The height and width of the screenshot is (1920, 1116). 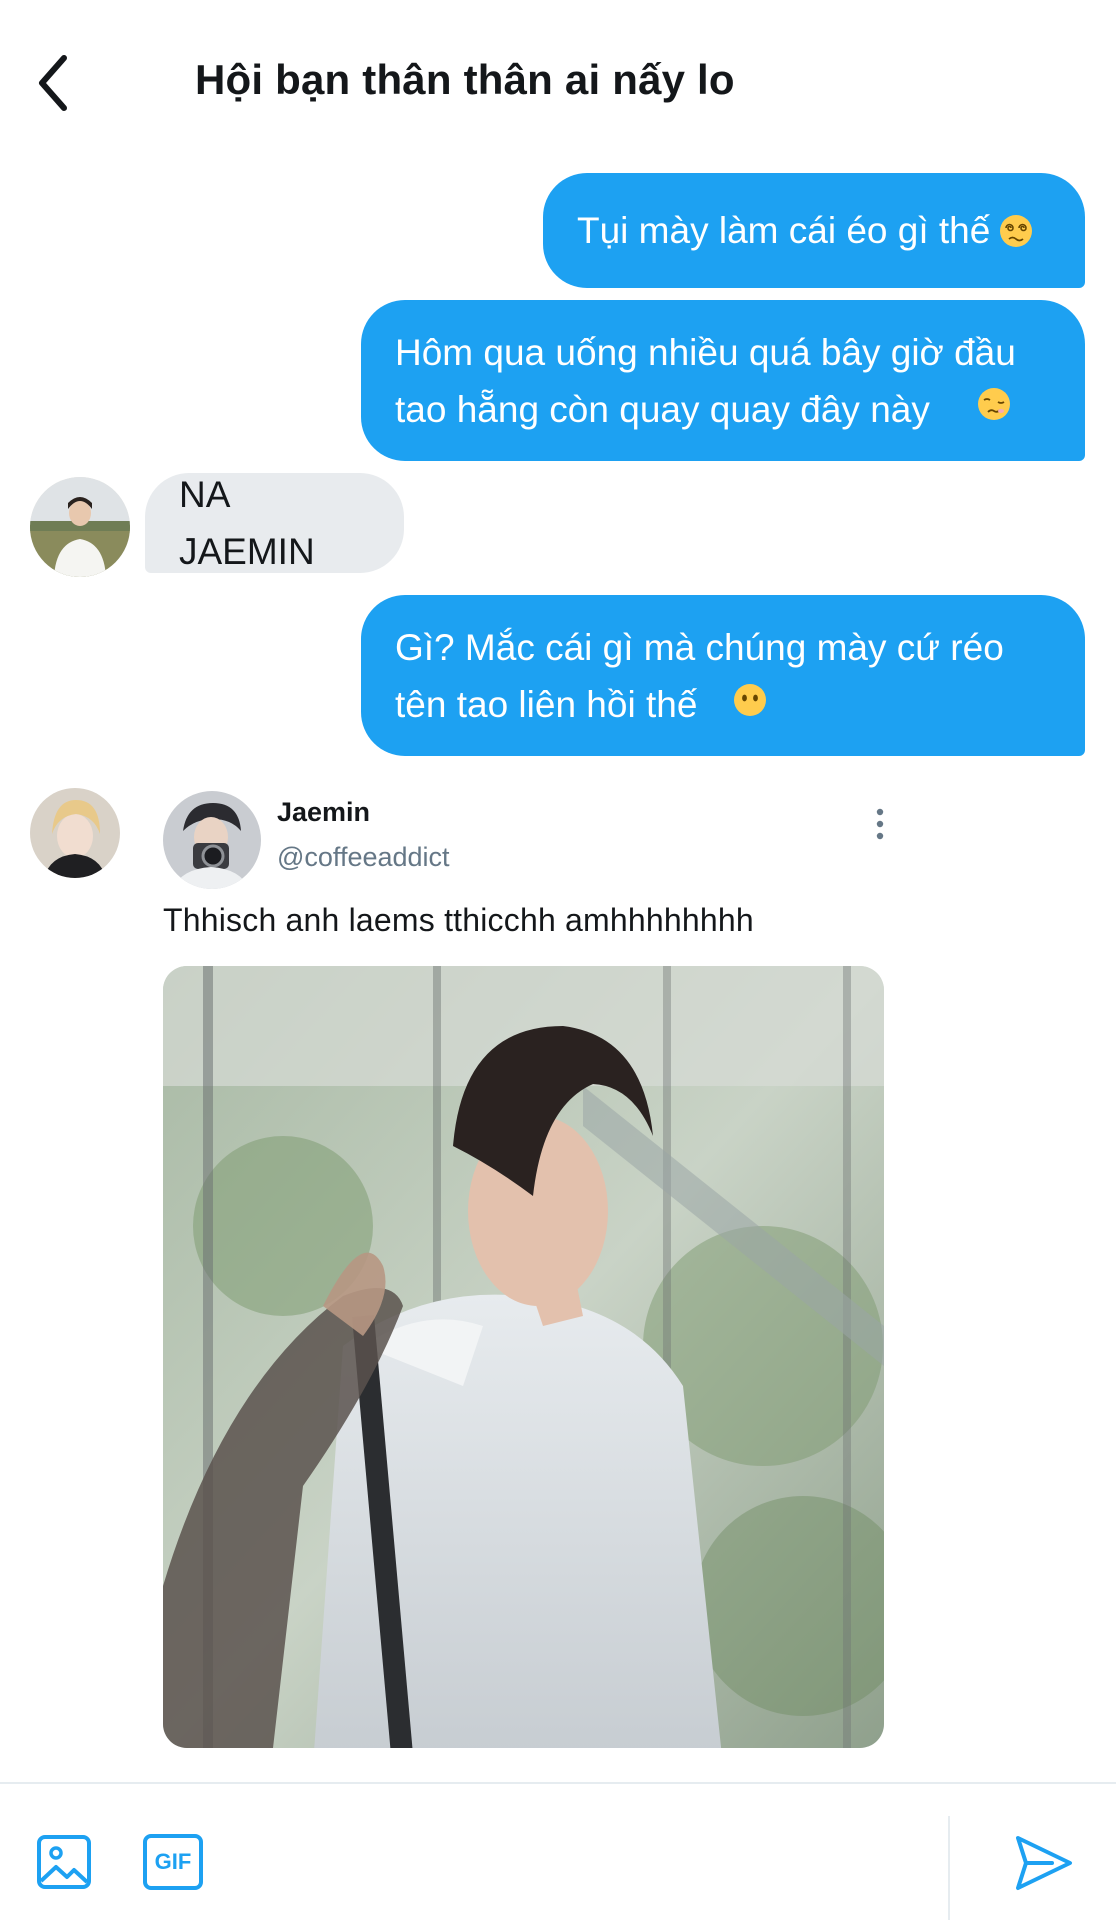 I want to click on tweet-author-name: Jaemin, so click(x=323, y=812).